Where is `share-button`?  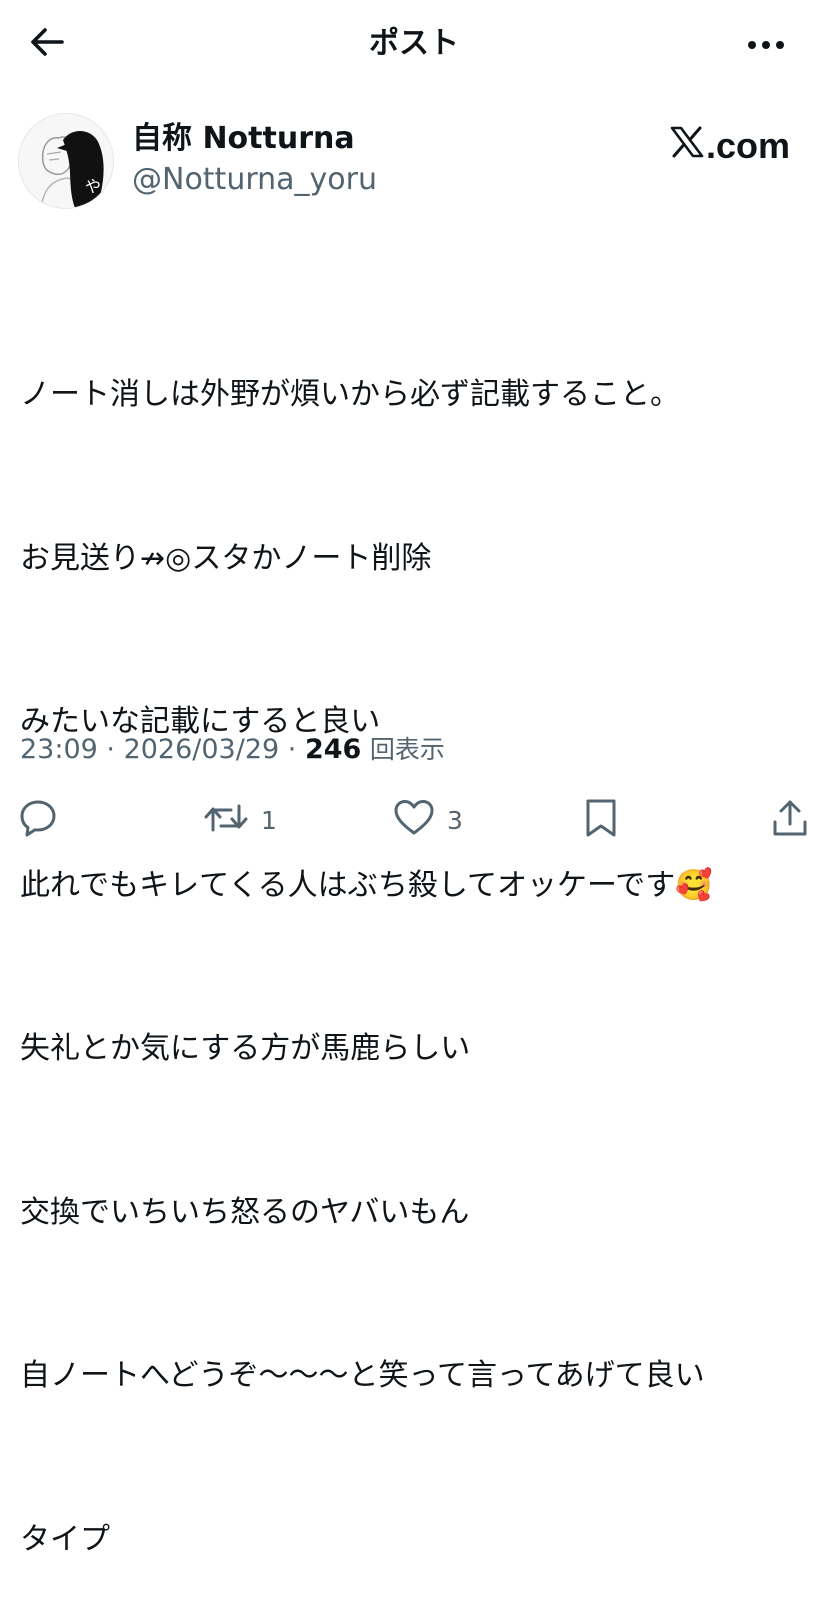
share-button is located at coordinates (790, 820).